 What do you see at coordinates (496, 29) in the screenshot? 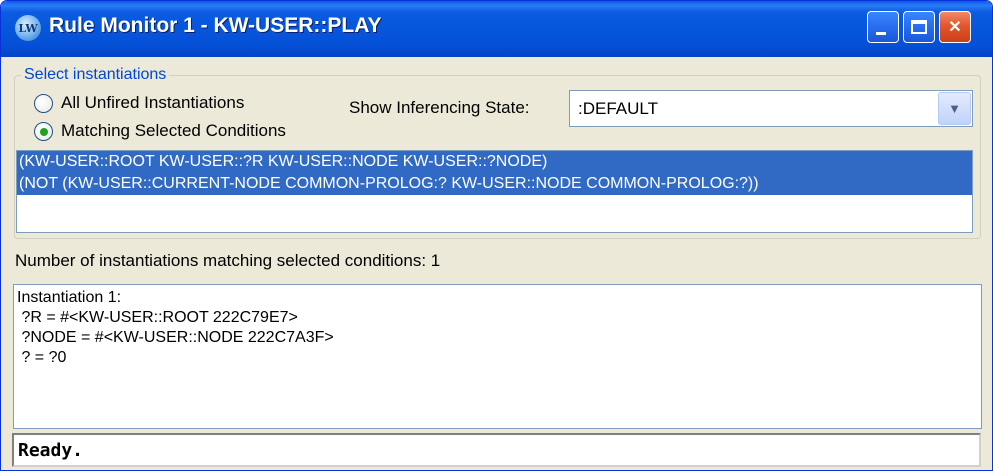
I see `title-bar: LW Rule Monitor 1 - KW-USER::PLAY ✕` at bounding box center [496, 29].